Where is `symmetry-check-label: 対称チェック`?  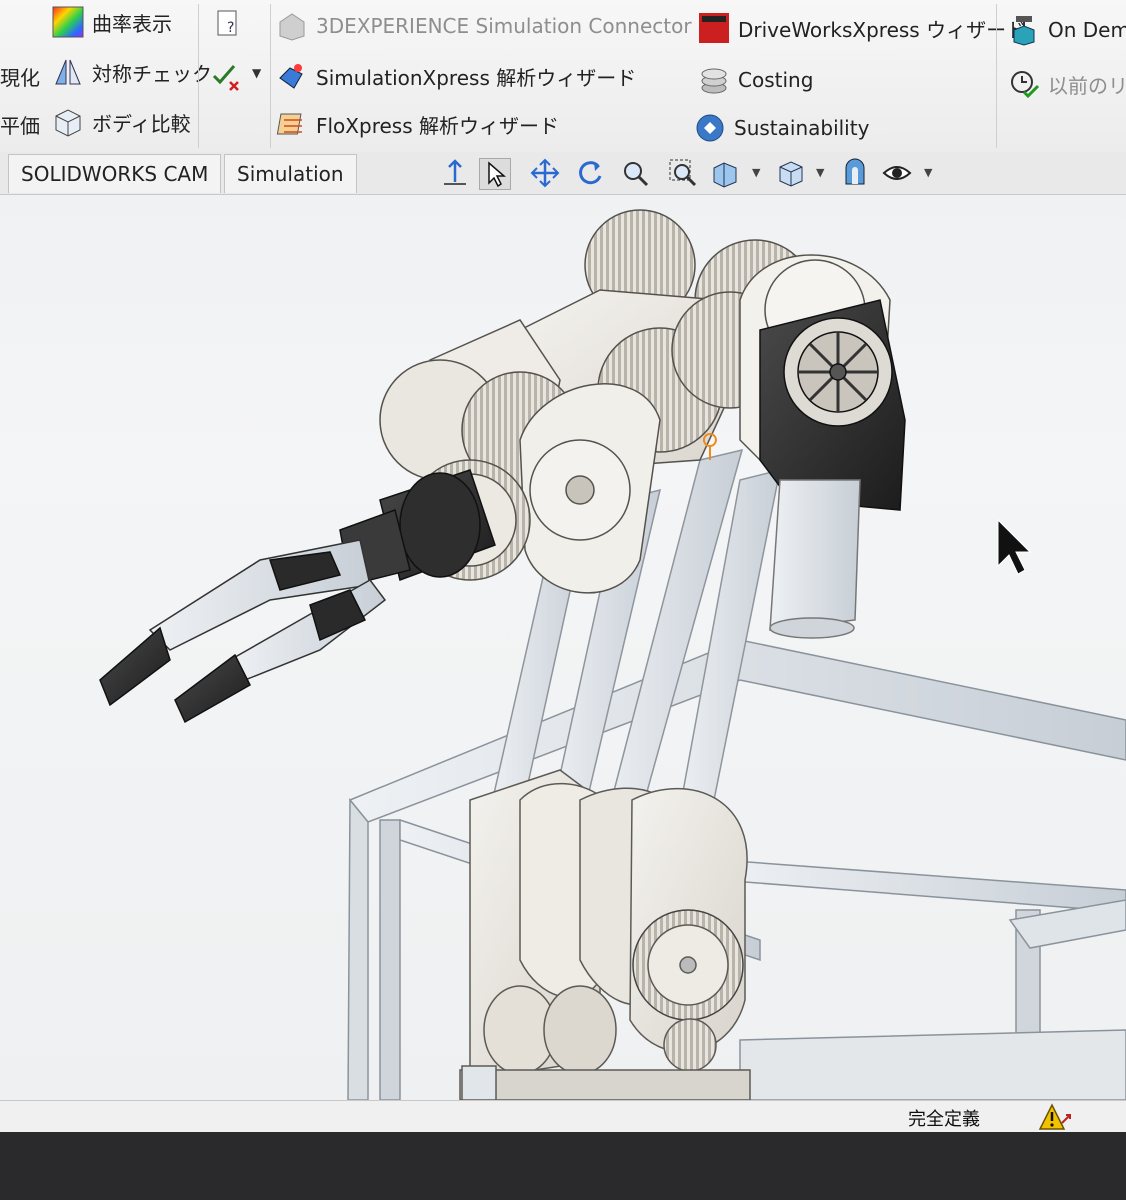
symmetry-check-label: 対称チェック is located at coordinates (152, 73).